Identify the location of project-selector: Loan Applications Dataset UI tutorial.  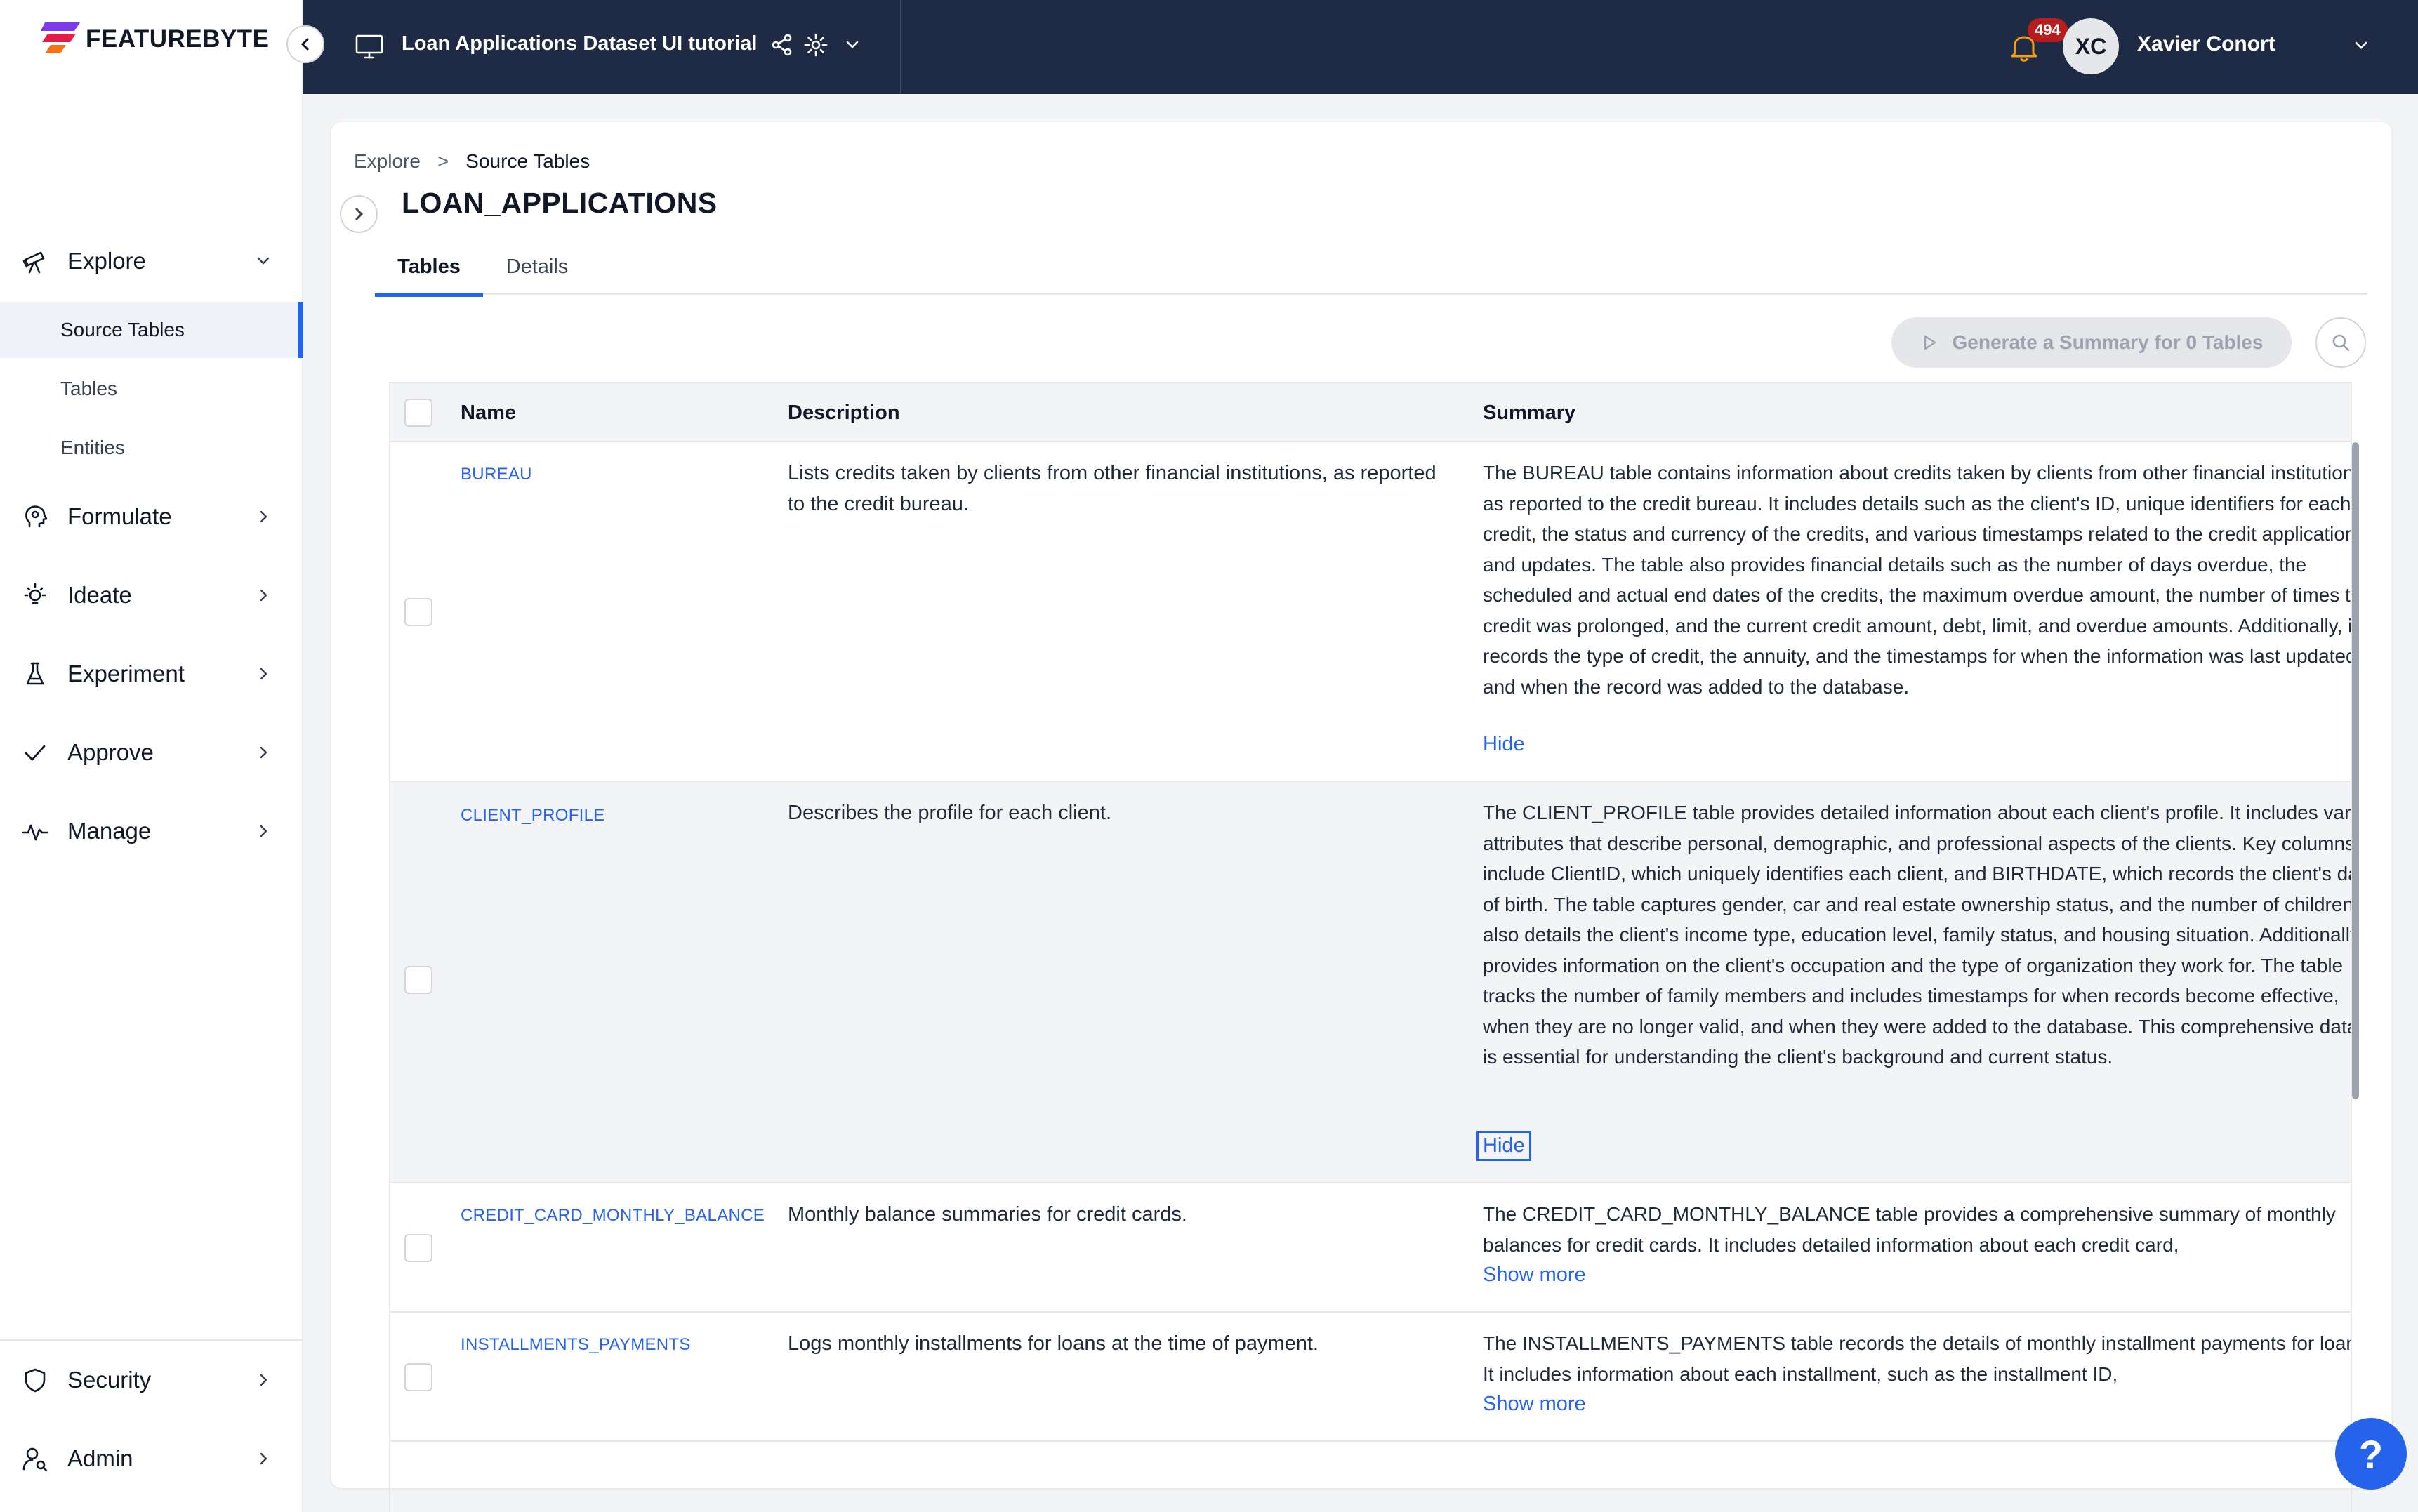
(602, 47).